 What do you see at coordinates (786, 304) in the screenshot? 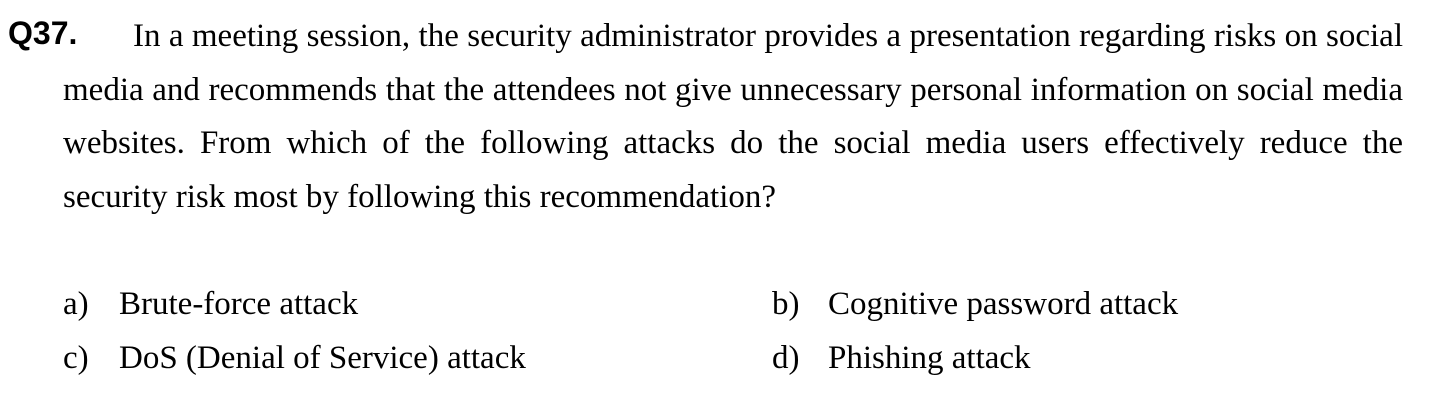
I see `option-letter: b)` at bounding box center [786, 304].